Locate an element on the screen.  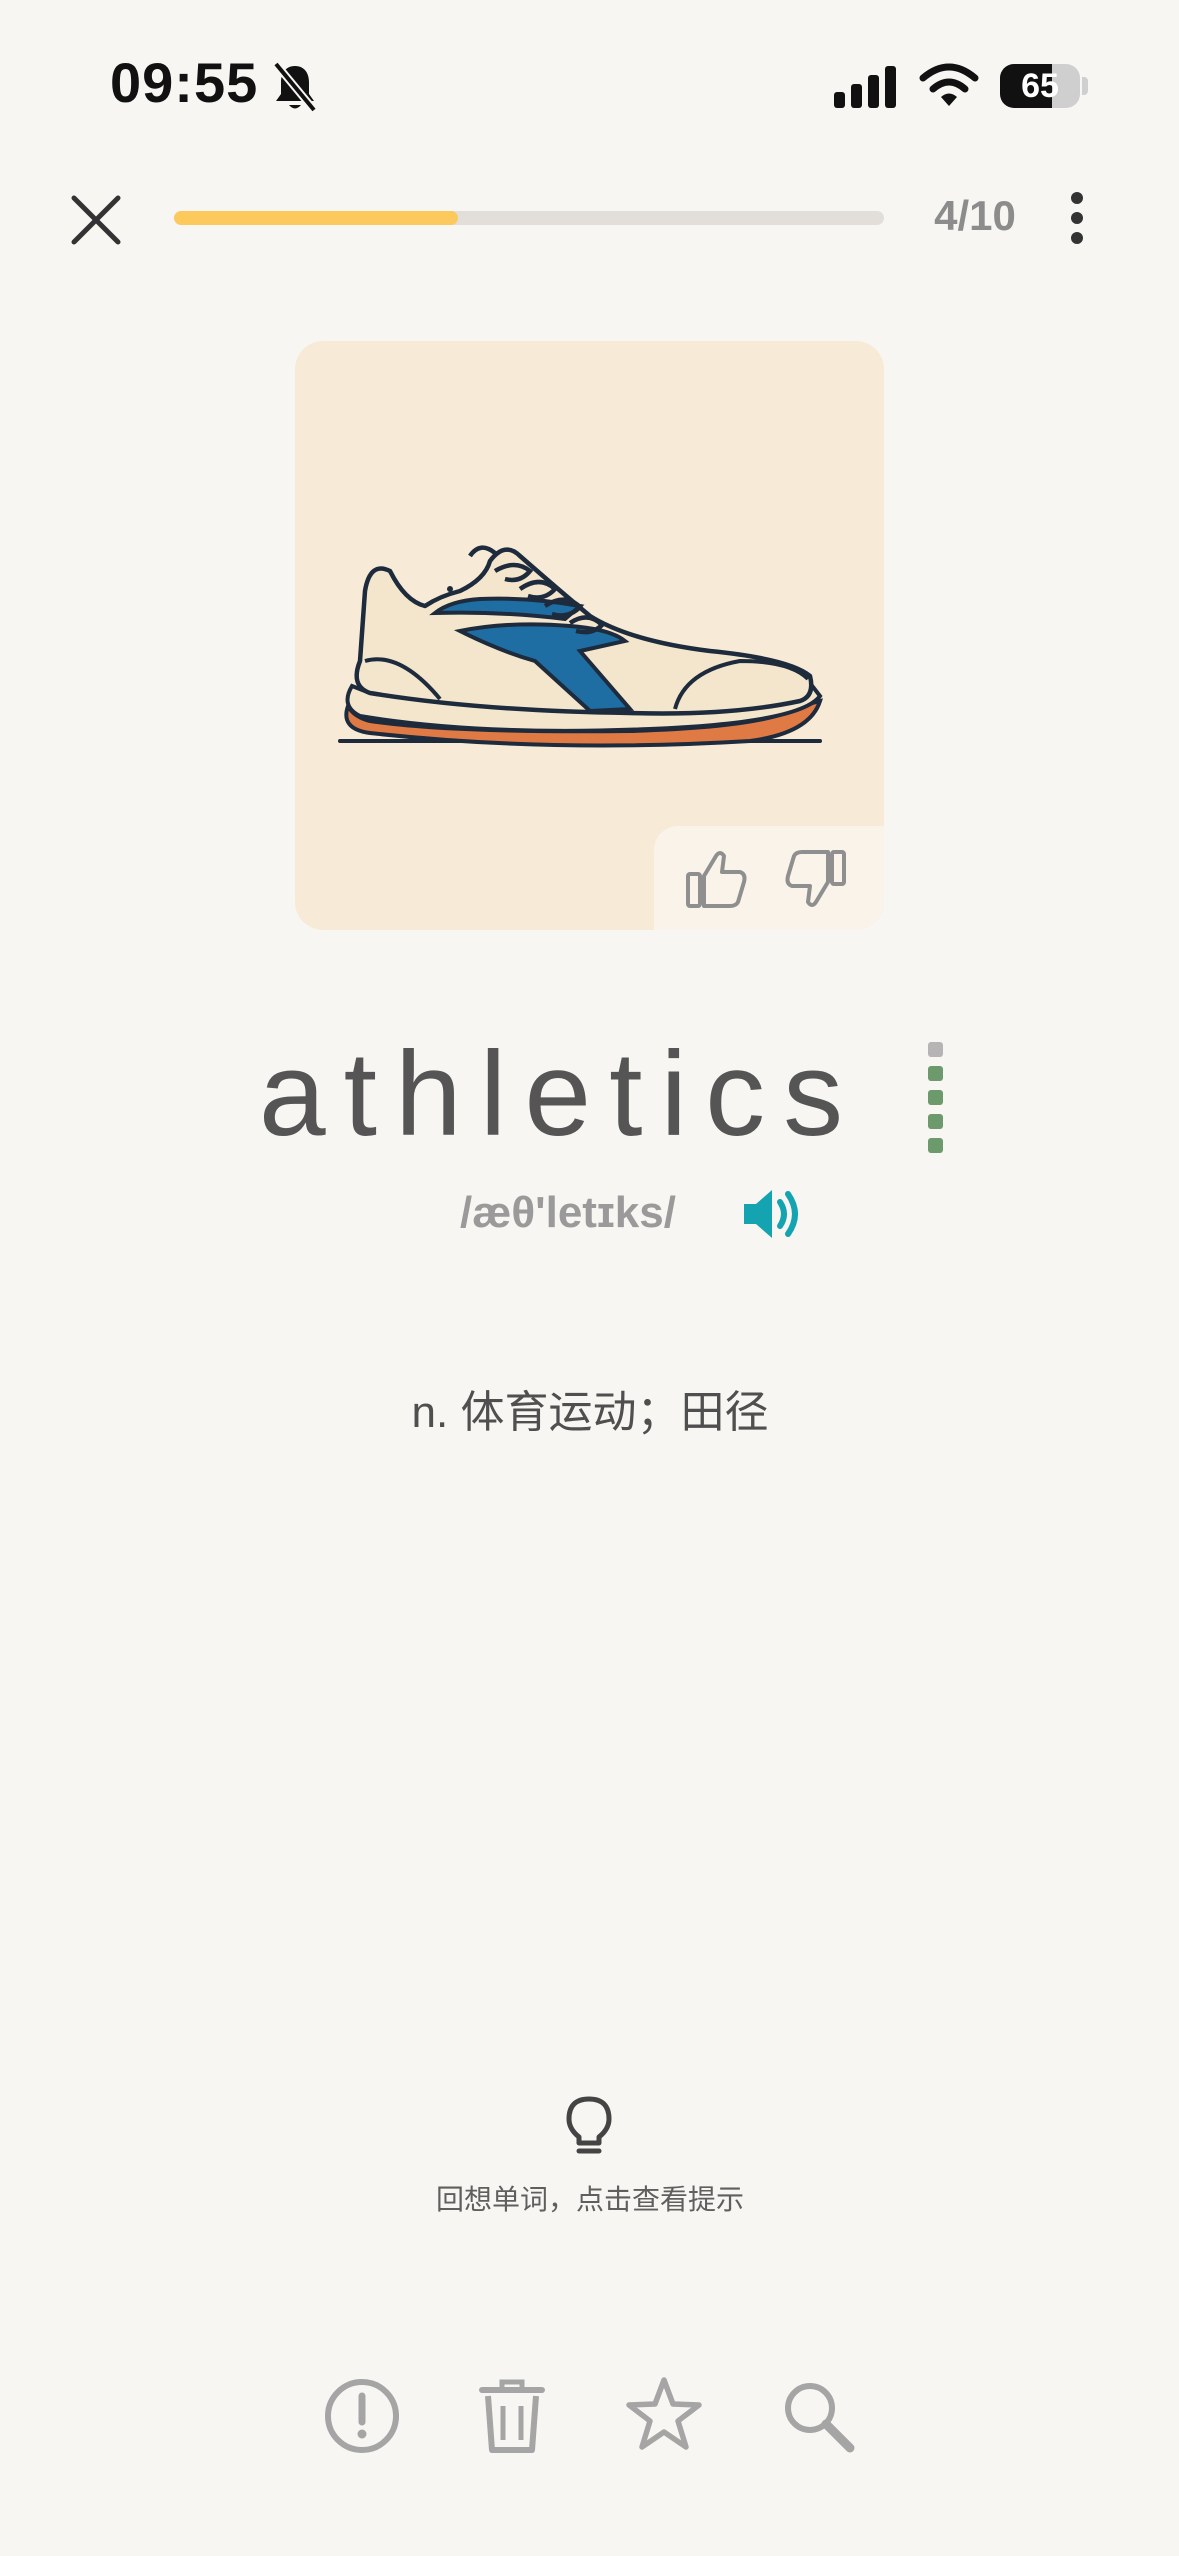
wifi-icon is located at coordinates (949, 86).